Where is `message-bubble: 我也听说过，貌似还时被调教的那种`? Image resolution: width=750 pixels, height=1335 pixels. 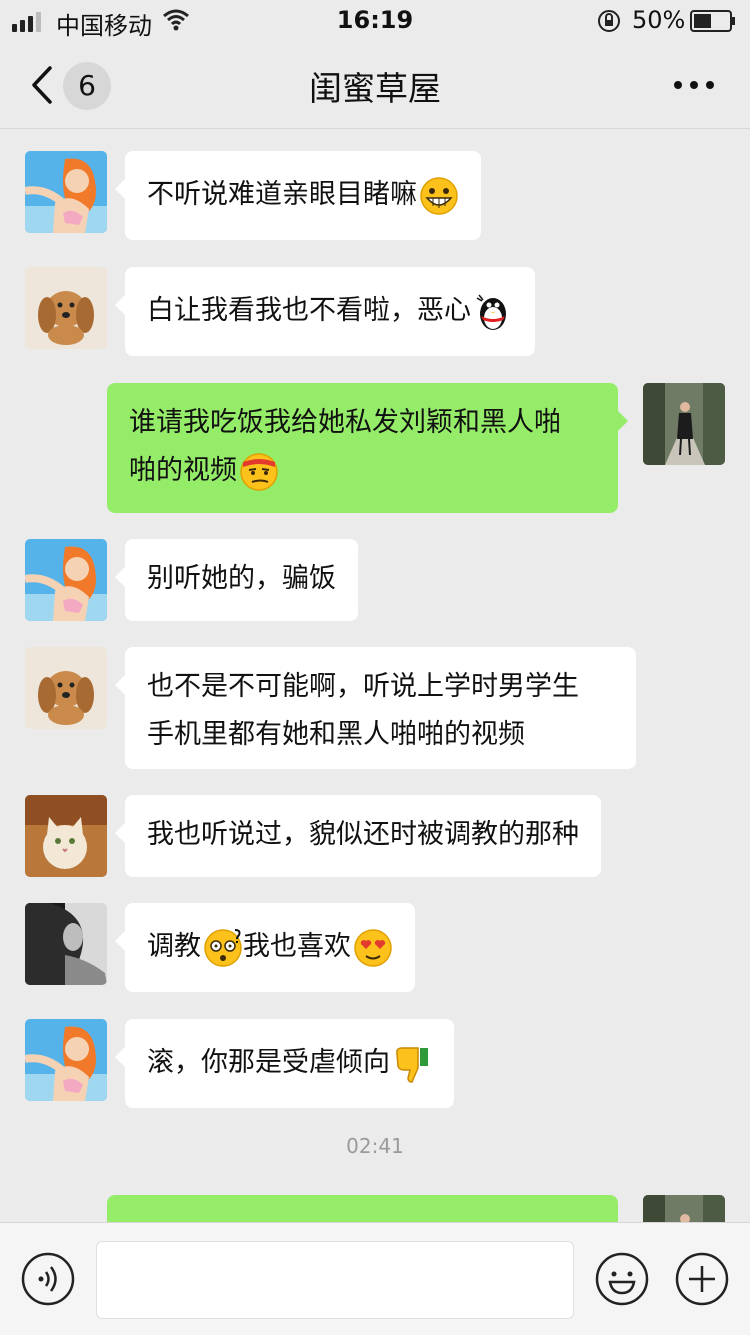 message-bubble: 我也听说过，貌似还时被调教的那种 is located at coordinates (358, 836).